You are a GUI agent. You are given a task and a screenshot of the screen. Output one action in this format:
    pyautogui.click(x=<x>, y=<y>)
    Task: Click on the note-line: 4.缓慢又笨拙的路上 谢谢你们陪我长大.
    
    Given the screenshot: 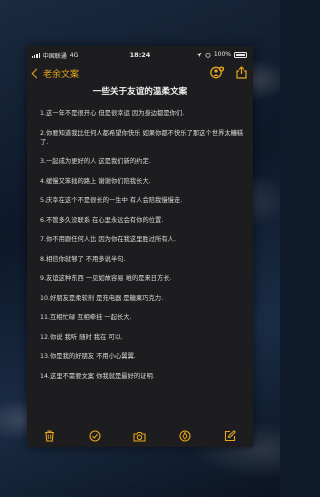 What is the action you would take?
    pyautogui.click(x=95, y=181)
    